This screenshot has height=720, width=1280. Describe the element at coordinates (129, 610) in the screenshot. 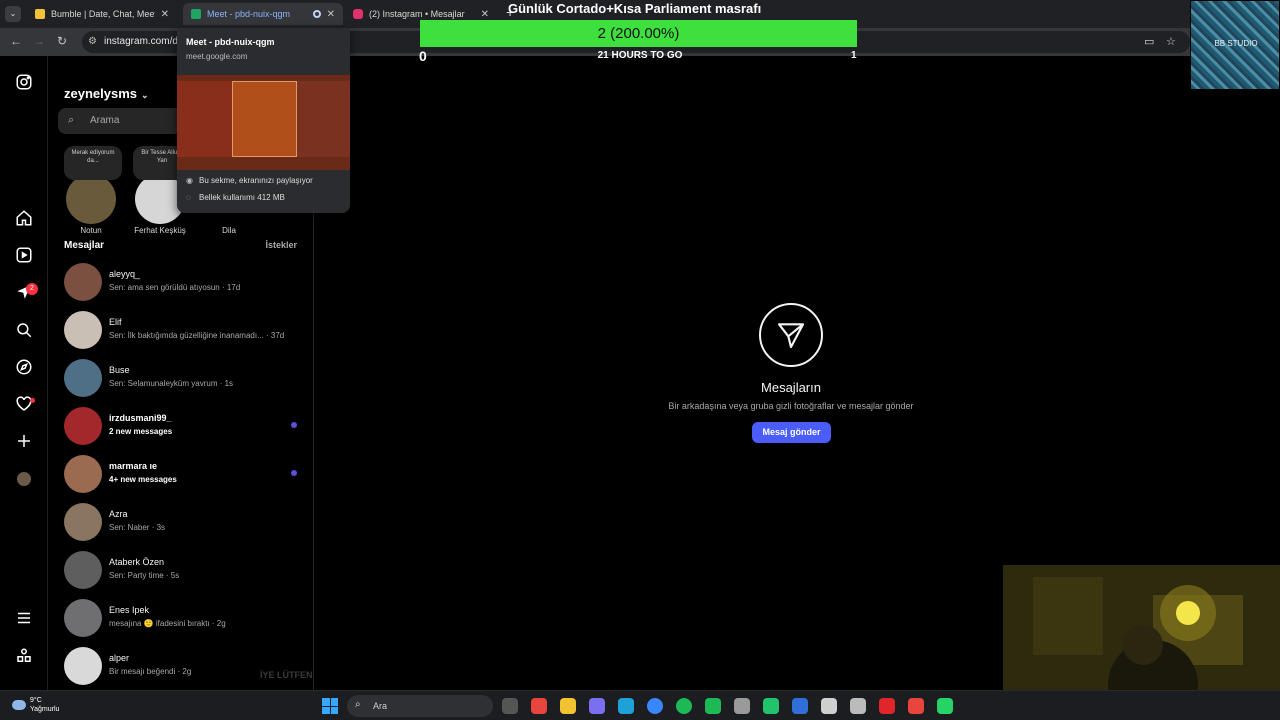

I see `conversation-name: Enes Ipek` at that location.